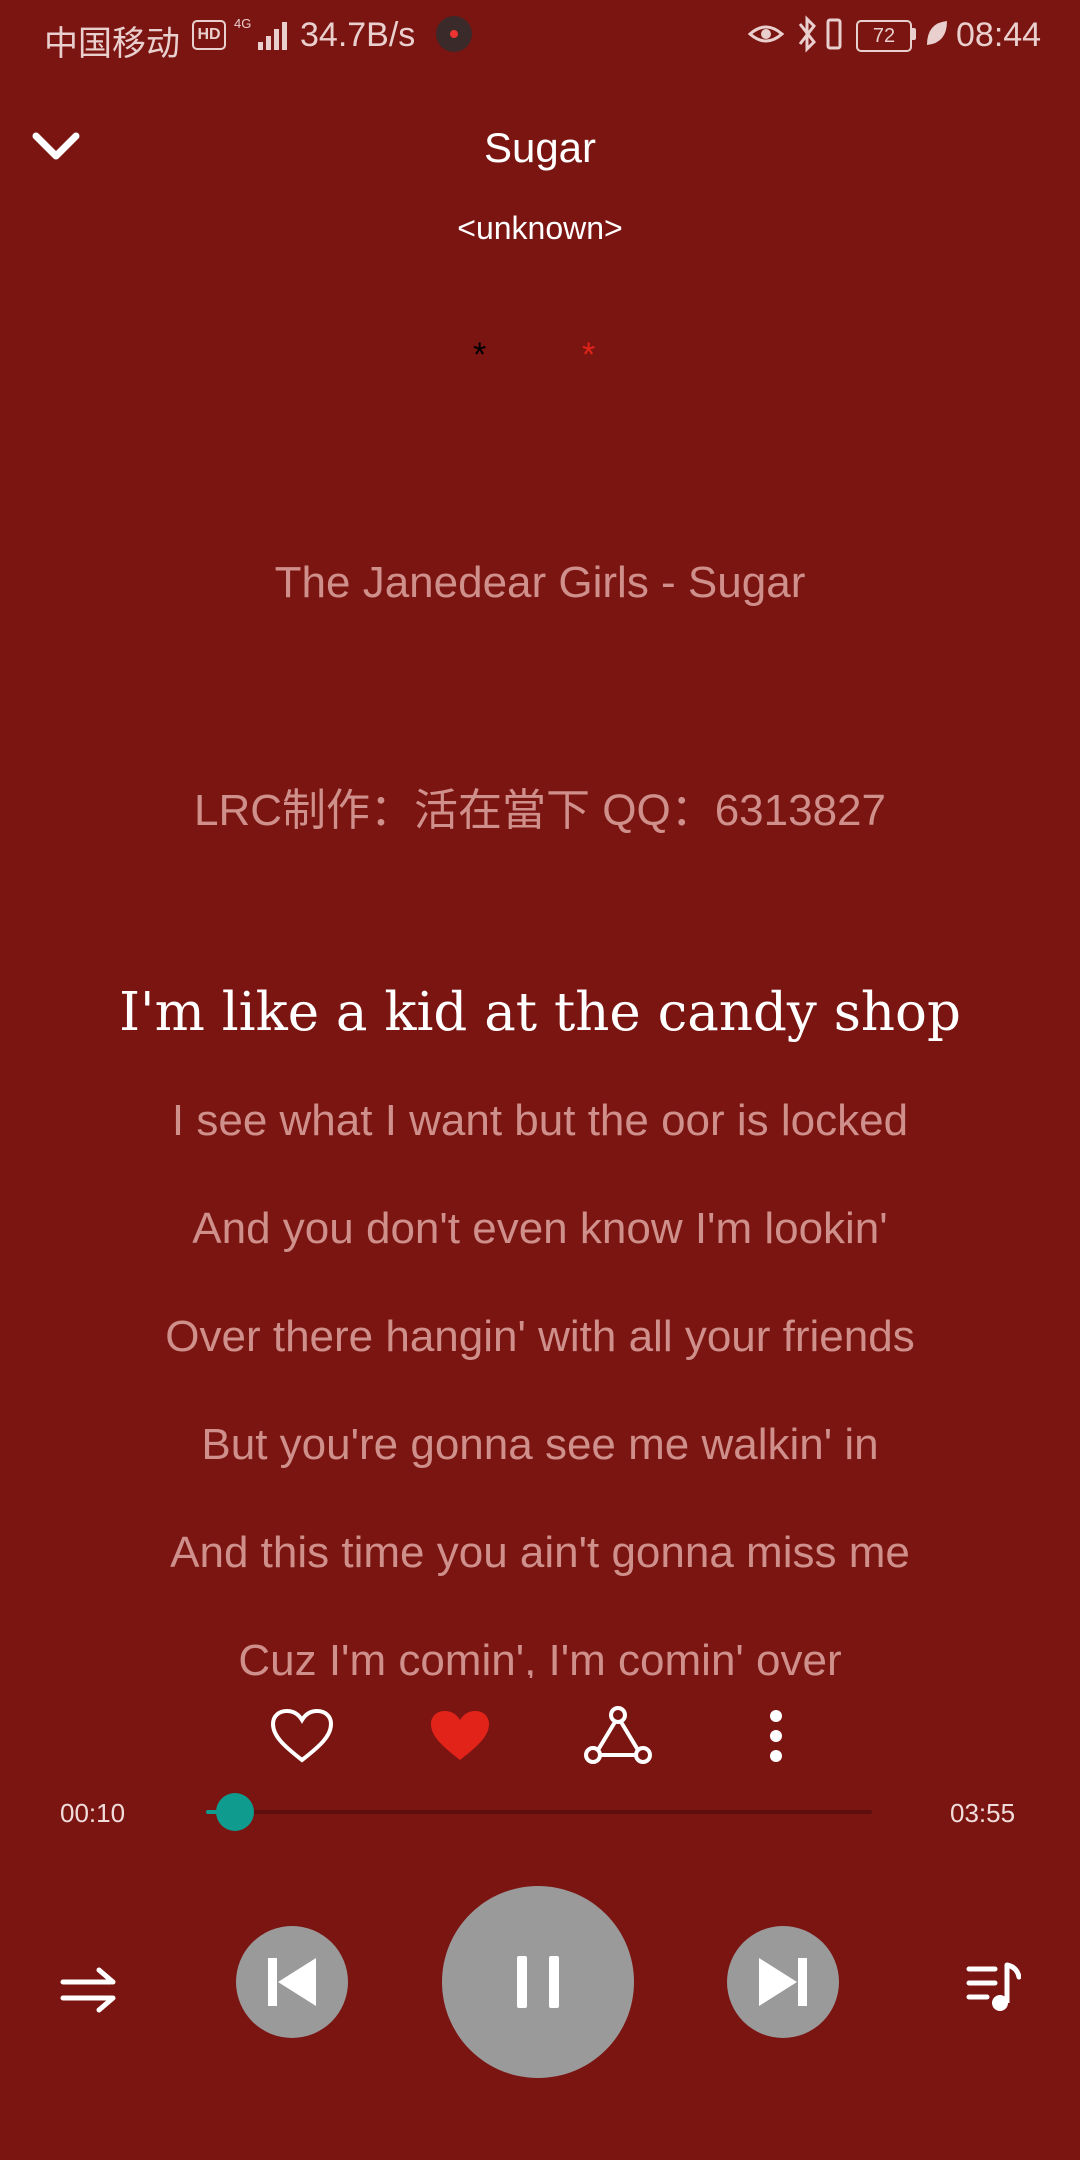 Image resolution: width=1080 pixels, height=2160 pixels. What do you see at coordinates (540, 147) in the screenshot?
I see `song-title: Sugar` at bounding box center [540, 147].